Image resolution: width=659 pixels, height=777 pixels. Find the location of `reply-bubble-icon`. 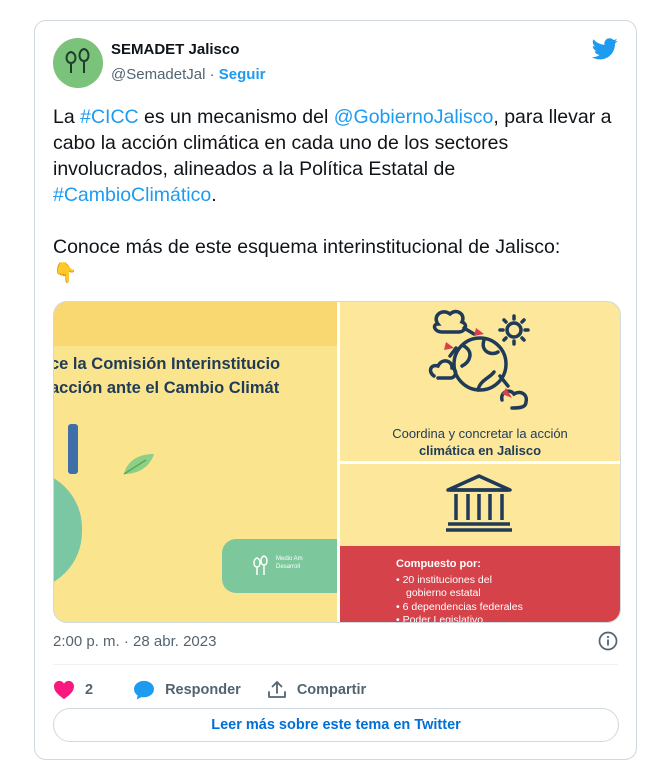

reply-bubble-icon is located at coordinates (144, 690).